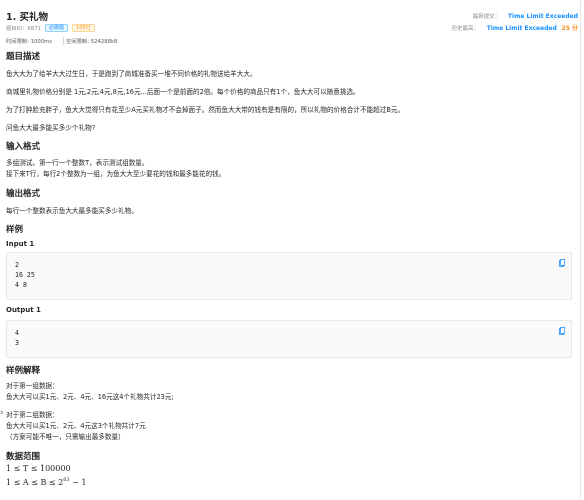 Image resolution: width=584 pixels, height=500 pixels. I want to click on best-score: 25 分, so click(569, 28).